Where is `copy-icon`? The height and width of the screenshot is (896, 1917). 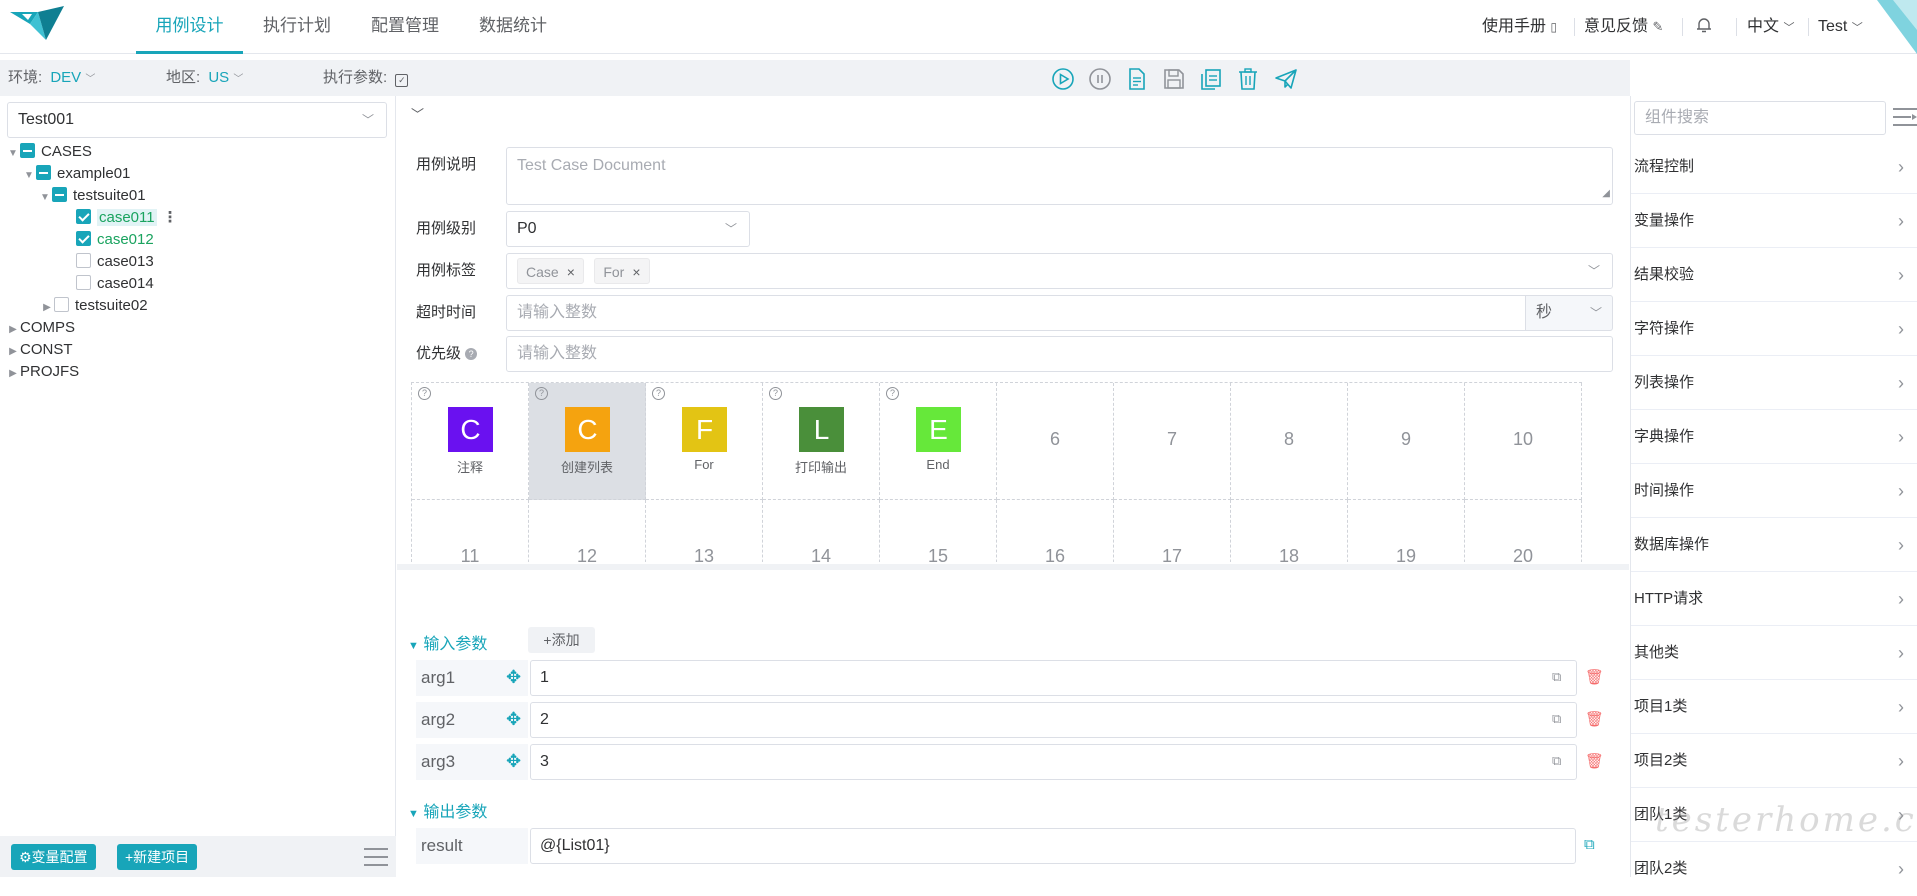 copy-icon is located at coordinates (1211, 79).